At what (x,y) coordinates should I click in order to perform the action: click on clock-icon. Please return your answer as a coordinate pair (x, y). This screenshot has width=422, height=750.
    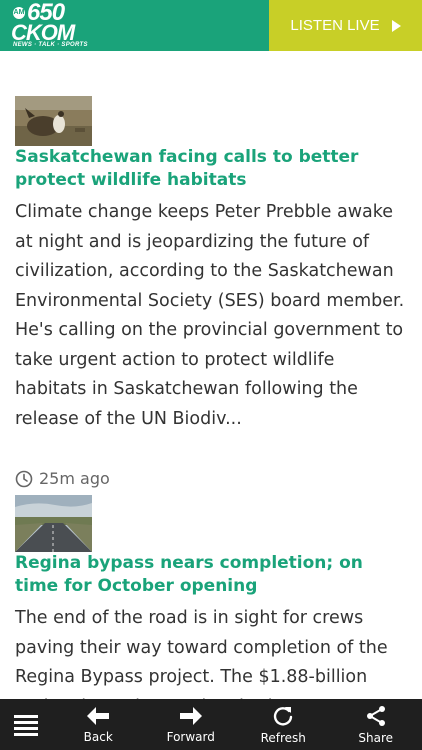
    Looking at the image, I should click on (24, 478).